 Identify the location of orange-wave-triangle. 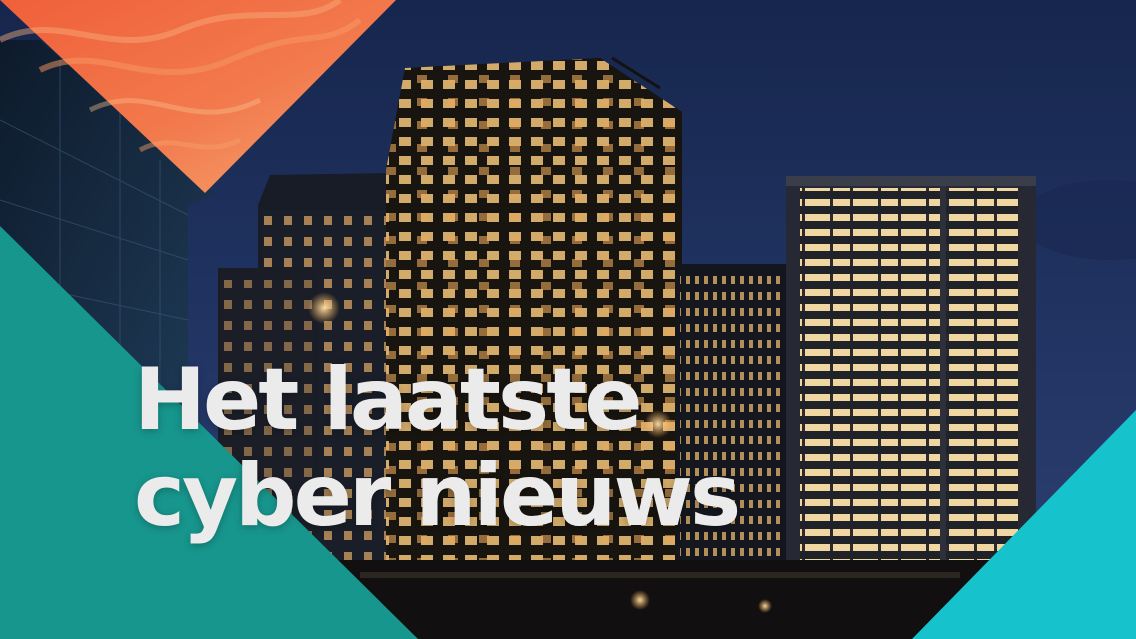
(198, 96).